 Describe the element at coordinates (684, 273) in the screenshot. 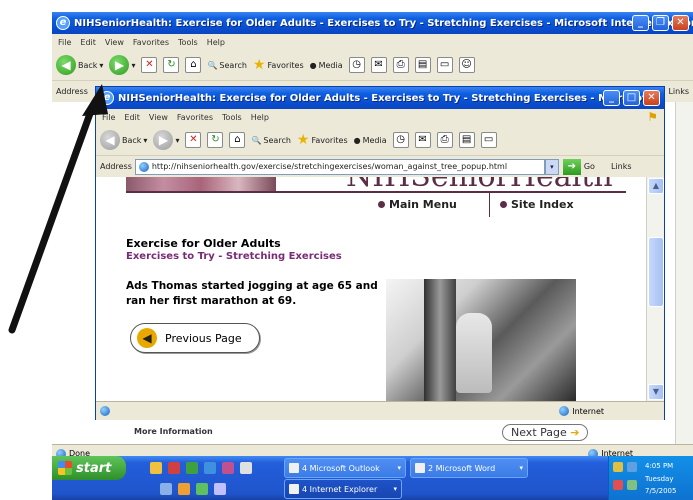

I see `back-vertical-scrollbar` at that location.